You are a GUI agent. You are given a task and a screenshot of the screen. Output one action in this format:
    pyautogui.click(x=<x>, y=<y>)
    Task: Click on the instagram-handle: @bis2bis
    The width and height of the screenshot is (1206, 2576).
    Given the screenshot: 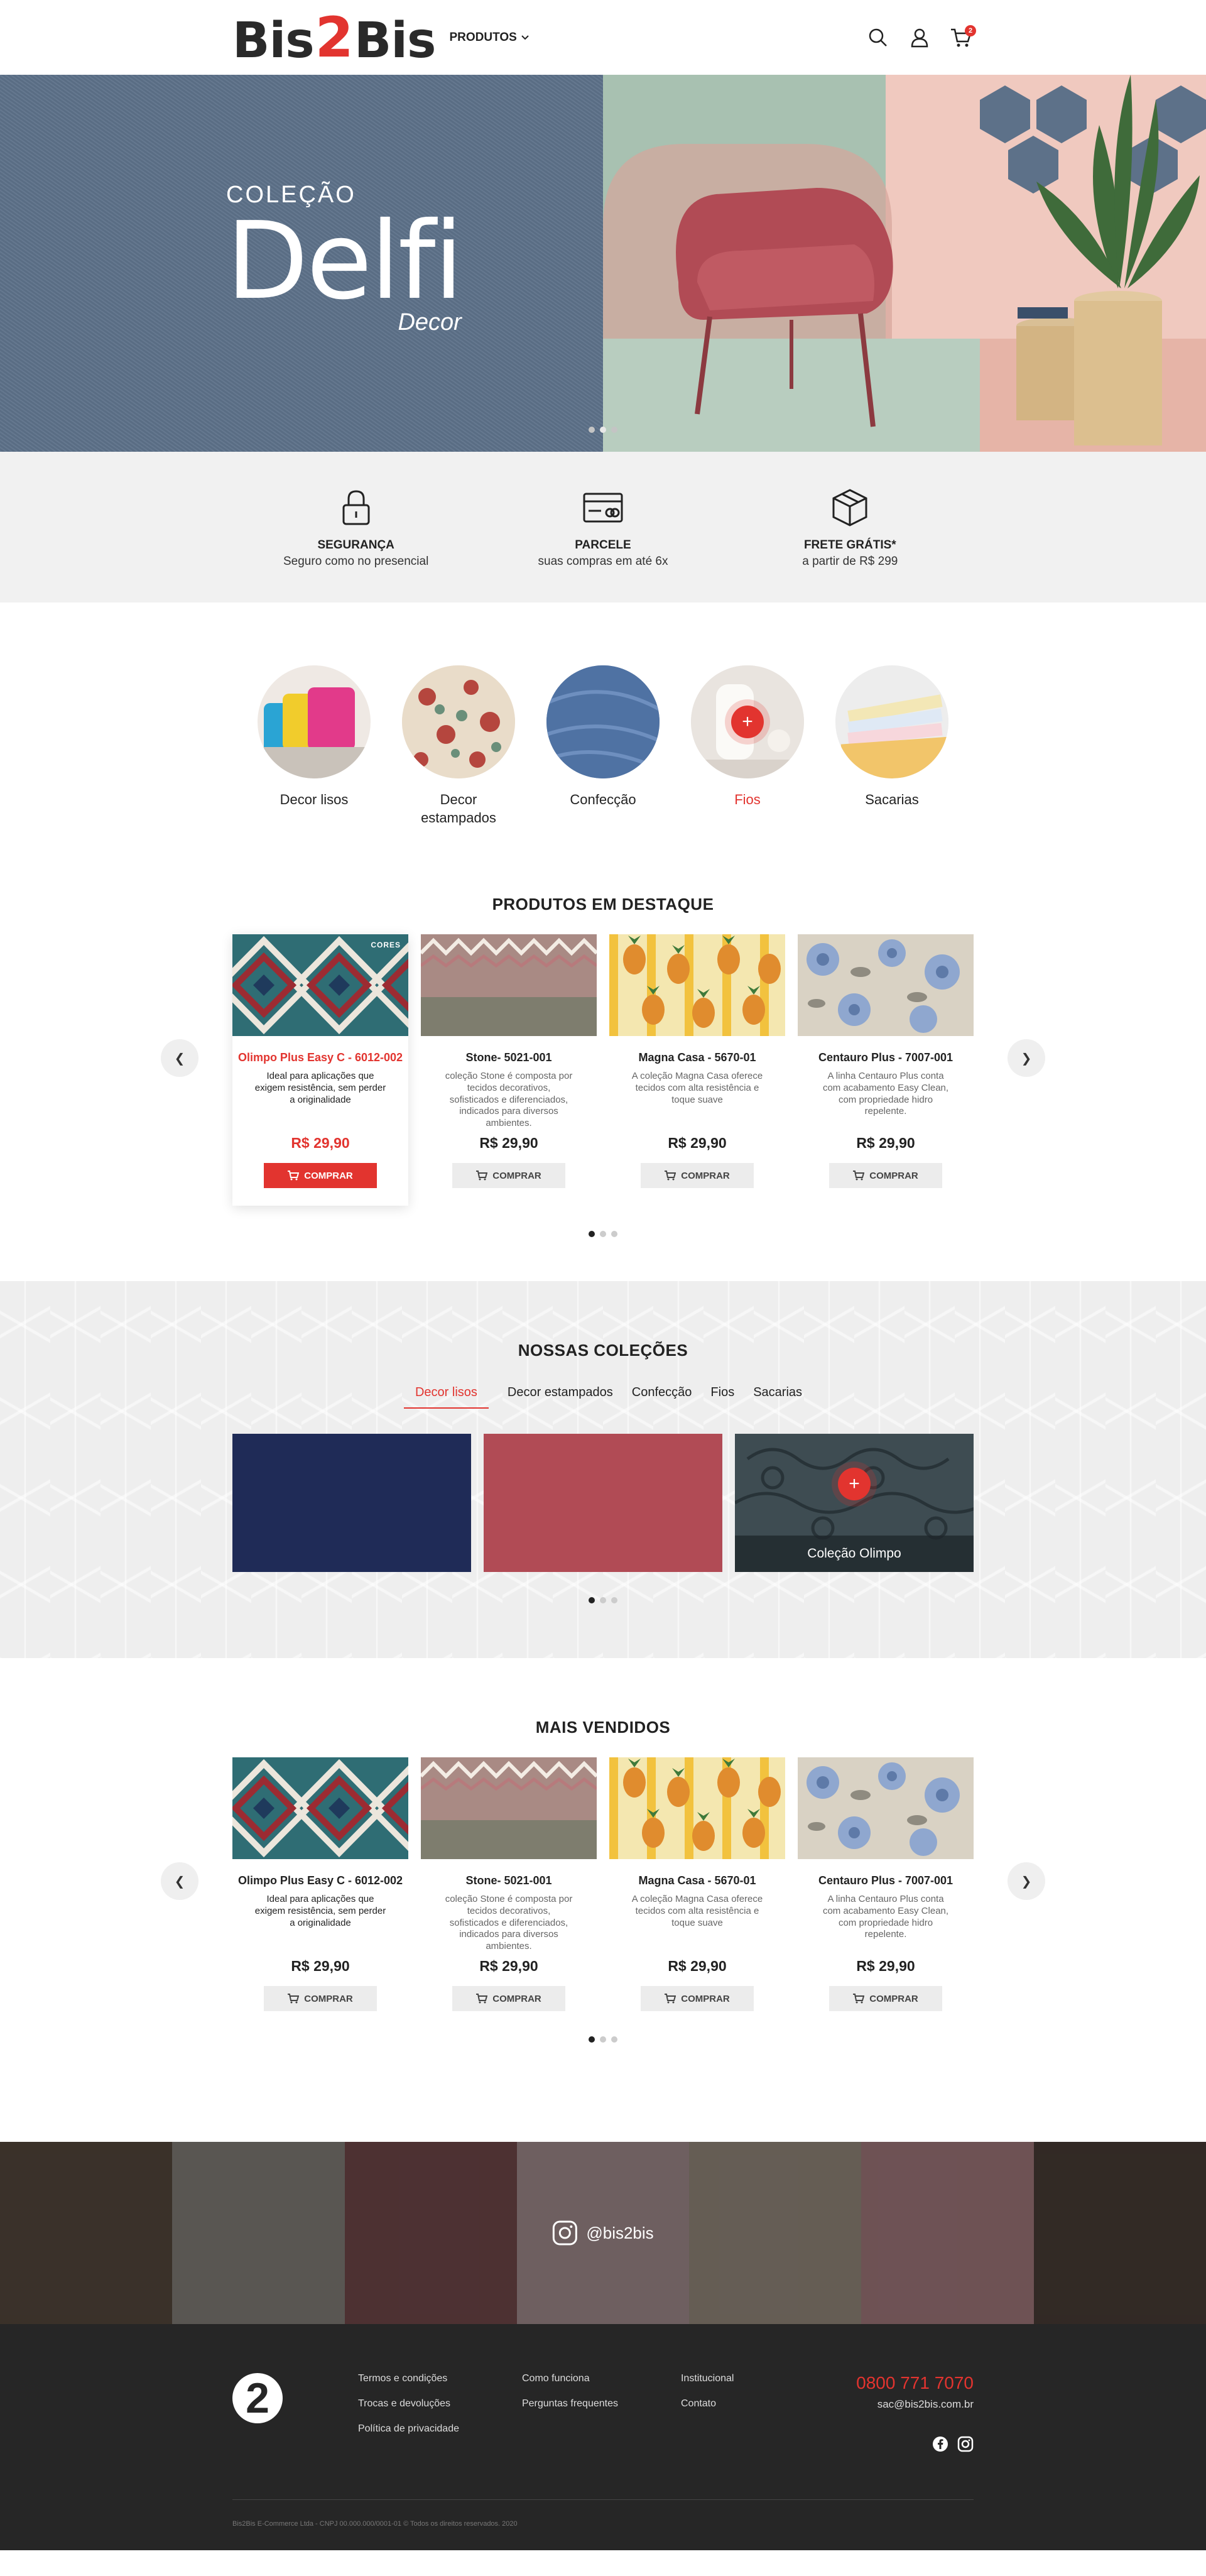 What is the action you would take?
    pyautogui.click(x=603, y=2233)
    